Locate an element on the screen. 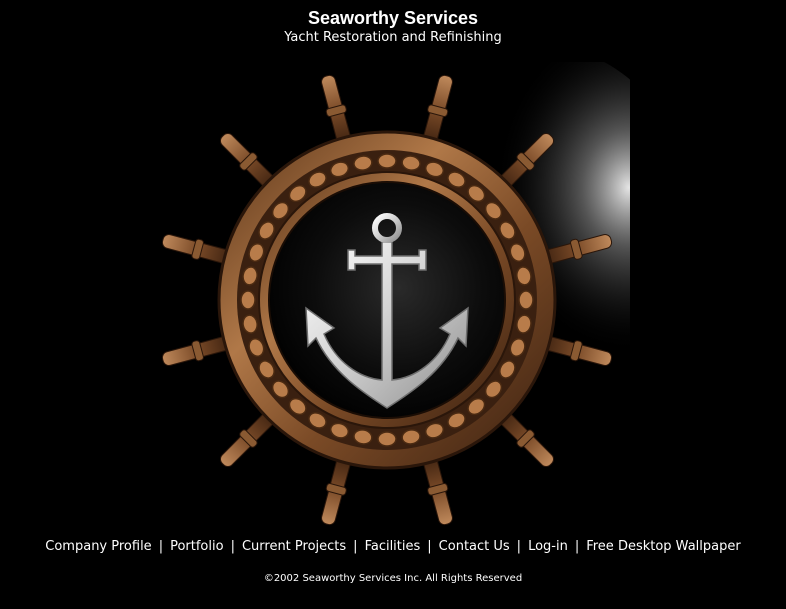  nav-facilities: Facilities is located at coordinates (393, 546).